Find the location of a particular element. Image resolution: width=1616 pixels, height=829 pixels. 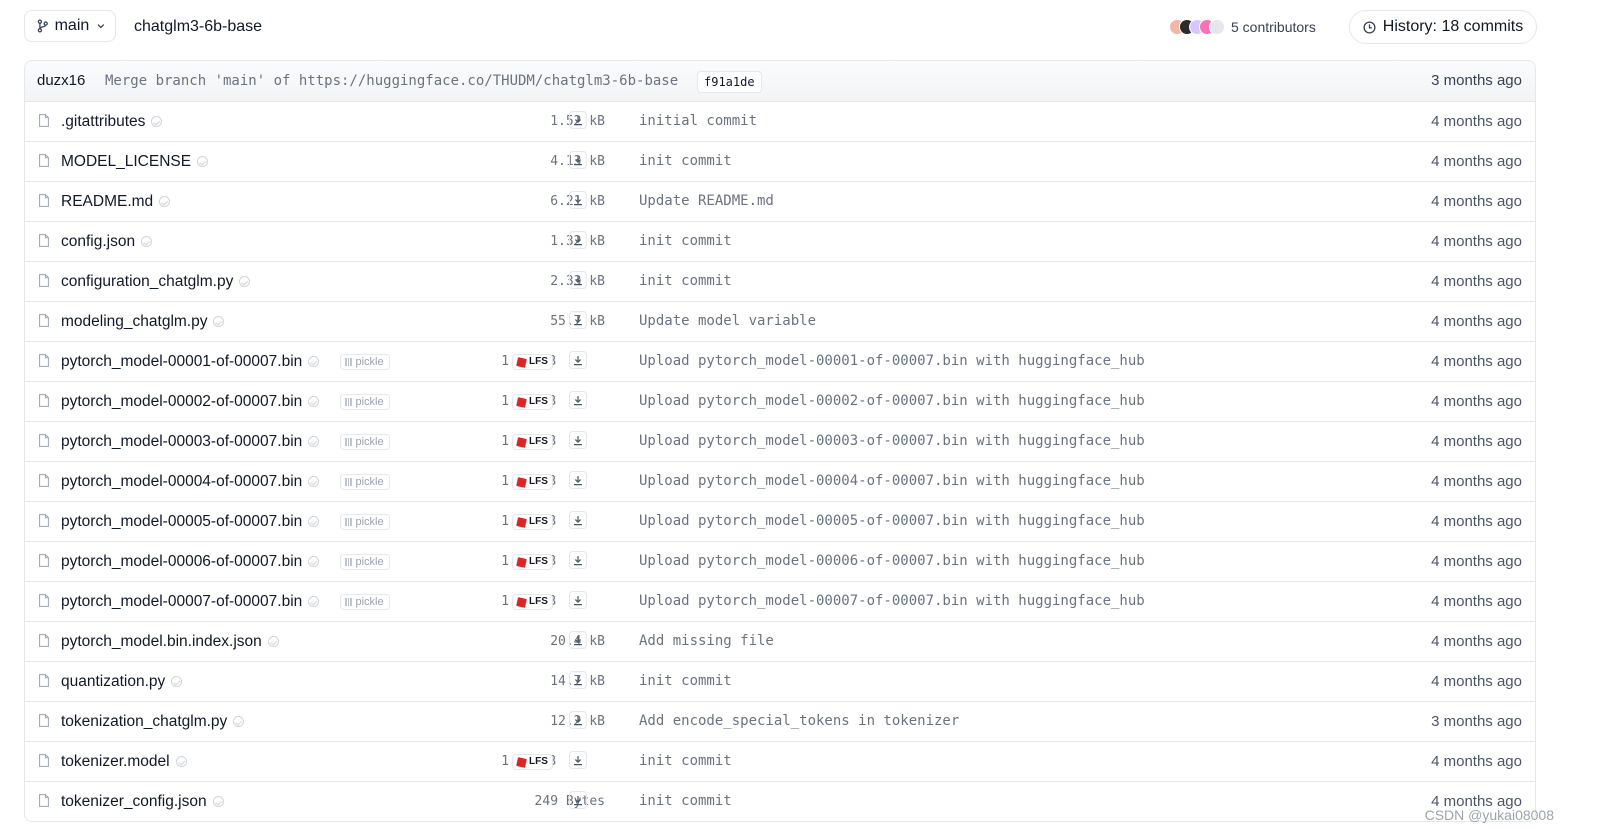

file-commit-message: Add encode_special_tokens in tokenizer is located at coordinates (799, 721).